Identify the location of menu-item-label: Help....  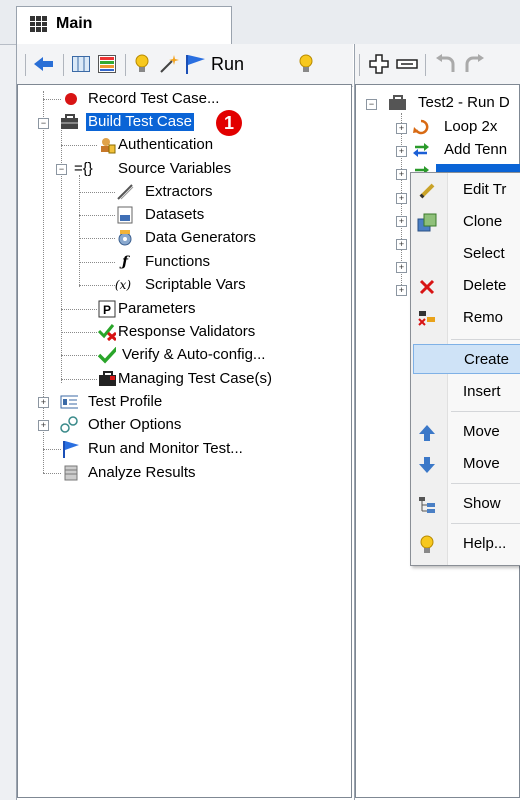
(485, 543).